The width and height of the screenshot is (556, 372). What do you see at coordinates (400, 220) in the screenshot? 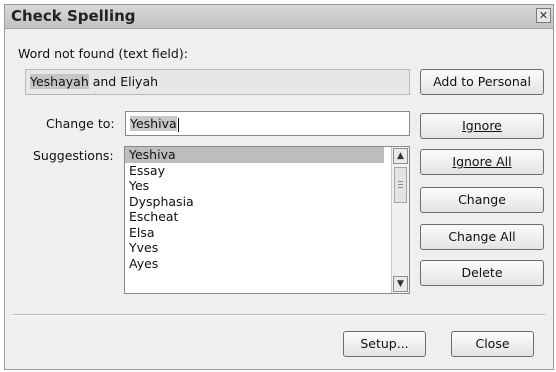
I see `list-scrollbar: ▲ ▼` at bounding box center [400, 220].